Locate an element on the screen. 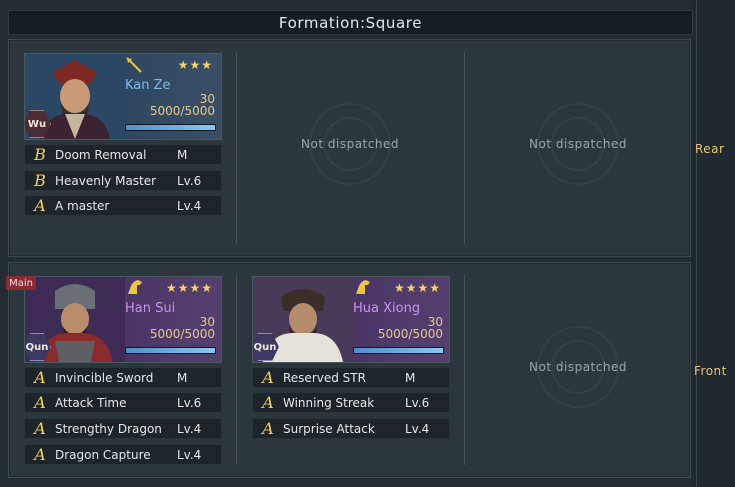 This screenshot has width=735, height=487. skill-name: A master is located at coordinates (82, 205).